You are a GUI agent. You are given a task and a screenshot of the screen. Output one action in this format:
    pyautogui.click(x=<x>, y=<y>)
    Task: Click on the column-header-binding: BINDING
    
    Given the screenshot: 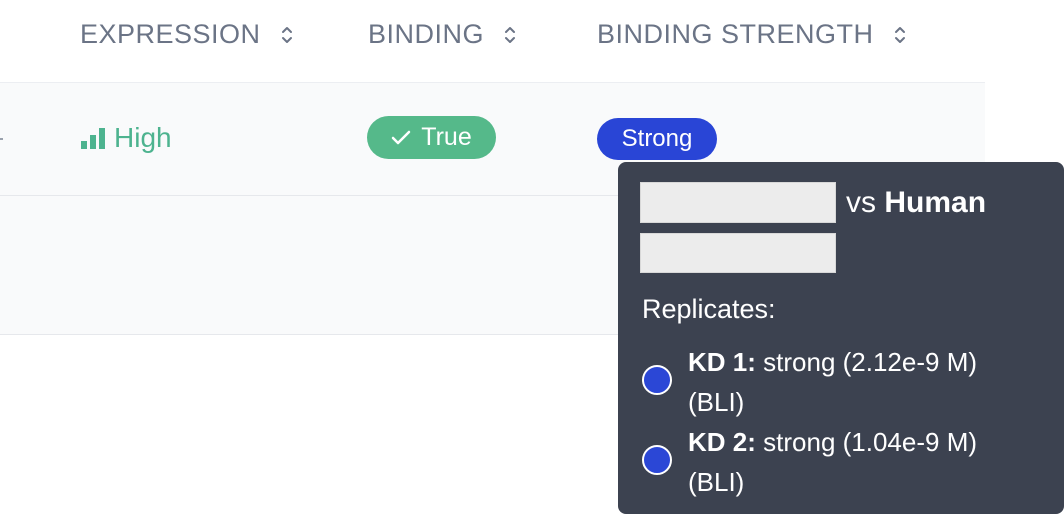 What is the action you would take?
    pyautogui.click(x=443, y=34)
    